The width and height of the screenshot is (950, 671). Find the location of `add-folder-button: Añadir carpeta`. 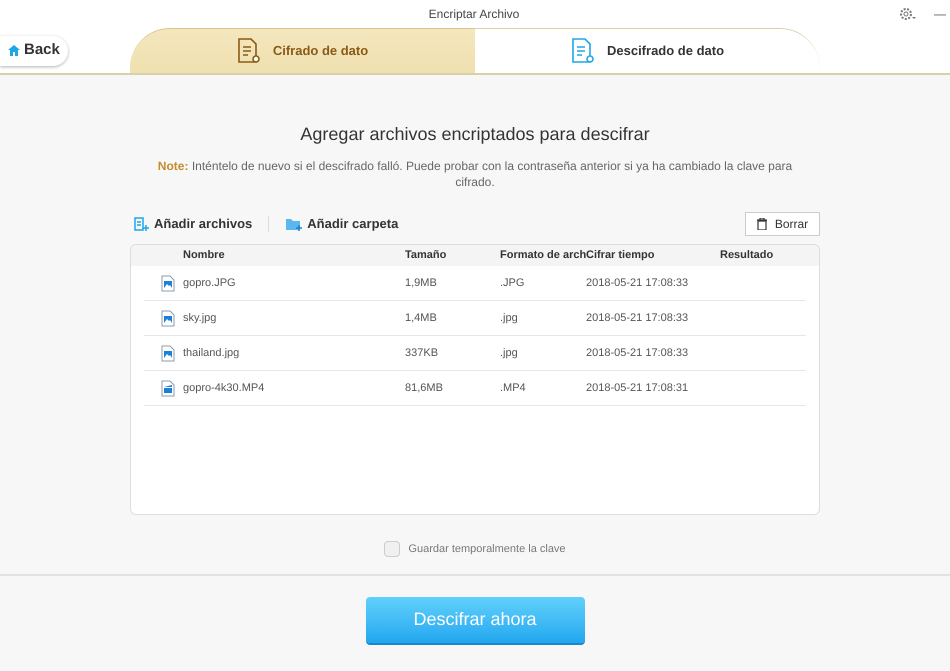

add-folder-button: Añadir carpeta is located at coordinates (341, 224).